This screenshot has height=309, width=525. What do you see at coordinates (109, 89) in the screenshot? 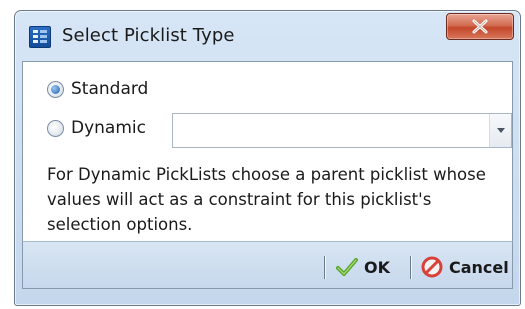
I see `standard-label: Standard` at bounding box center [109, 89].